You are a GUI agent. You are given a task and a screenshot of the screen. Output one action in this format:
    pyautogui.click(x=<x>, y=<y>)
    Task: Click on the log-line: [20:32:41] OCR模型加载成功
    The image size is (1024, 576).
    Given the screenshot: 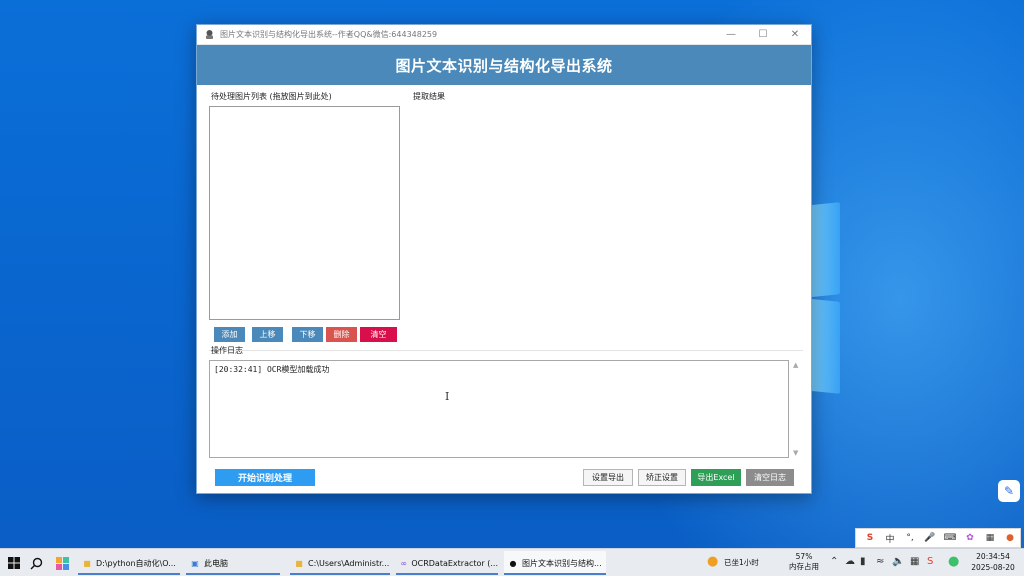 What is the action you would take?
    pyautogui.click(x=272, y=369)
    